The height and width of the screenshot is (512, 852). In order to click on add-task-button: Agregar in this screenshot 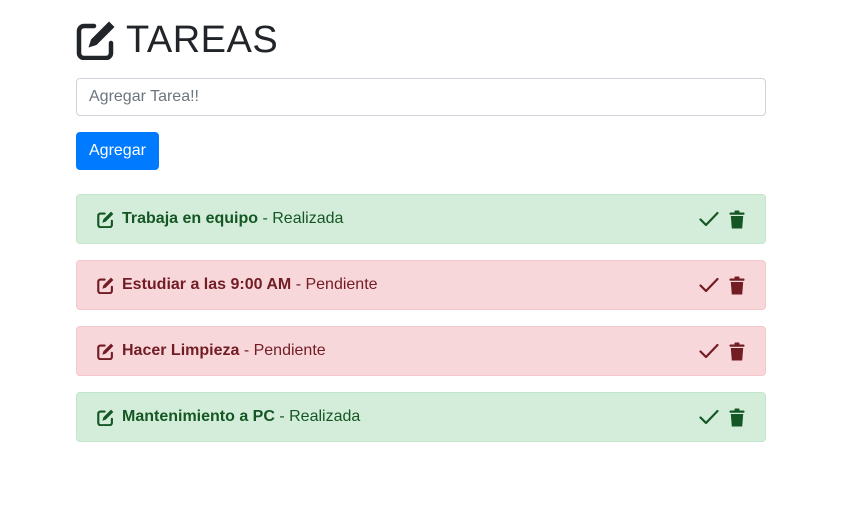, I will do `click(117, 151)`.